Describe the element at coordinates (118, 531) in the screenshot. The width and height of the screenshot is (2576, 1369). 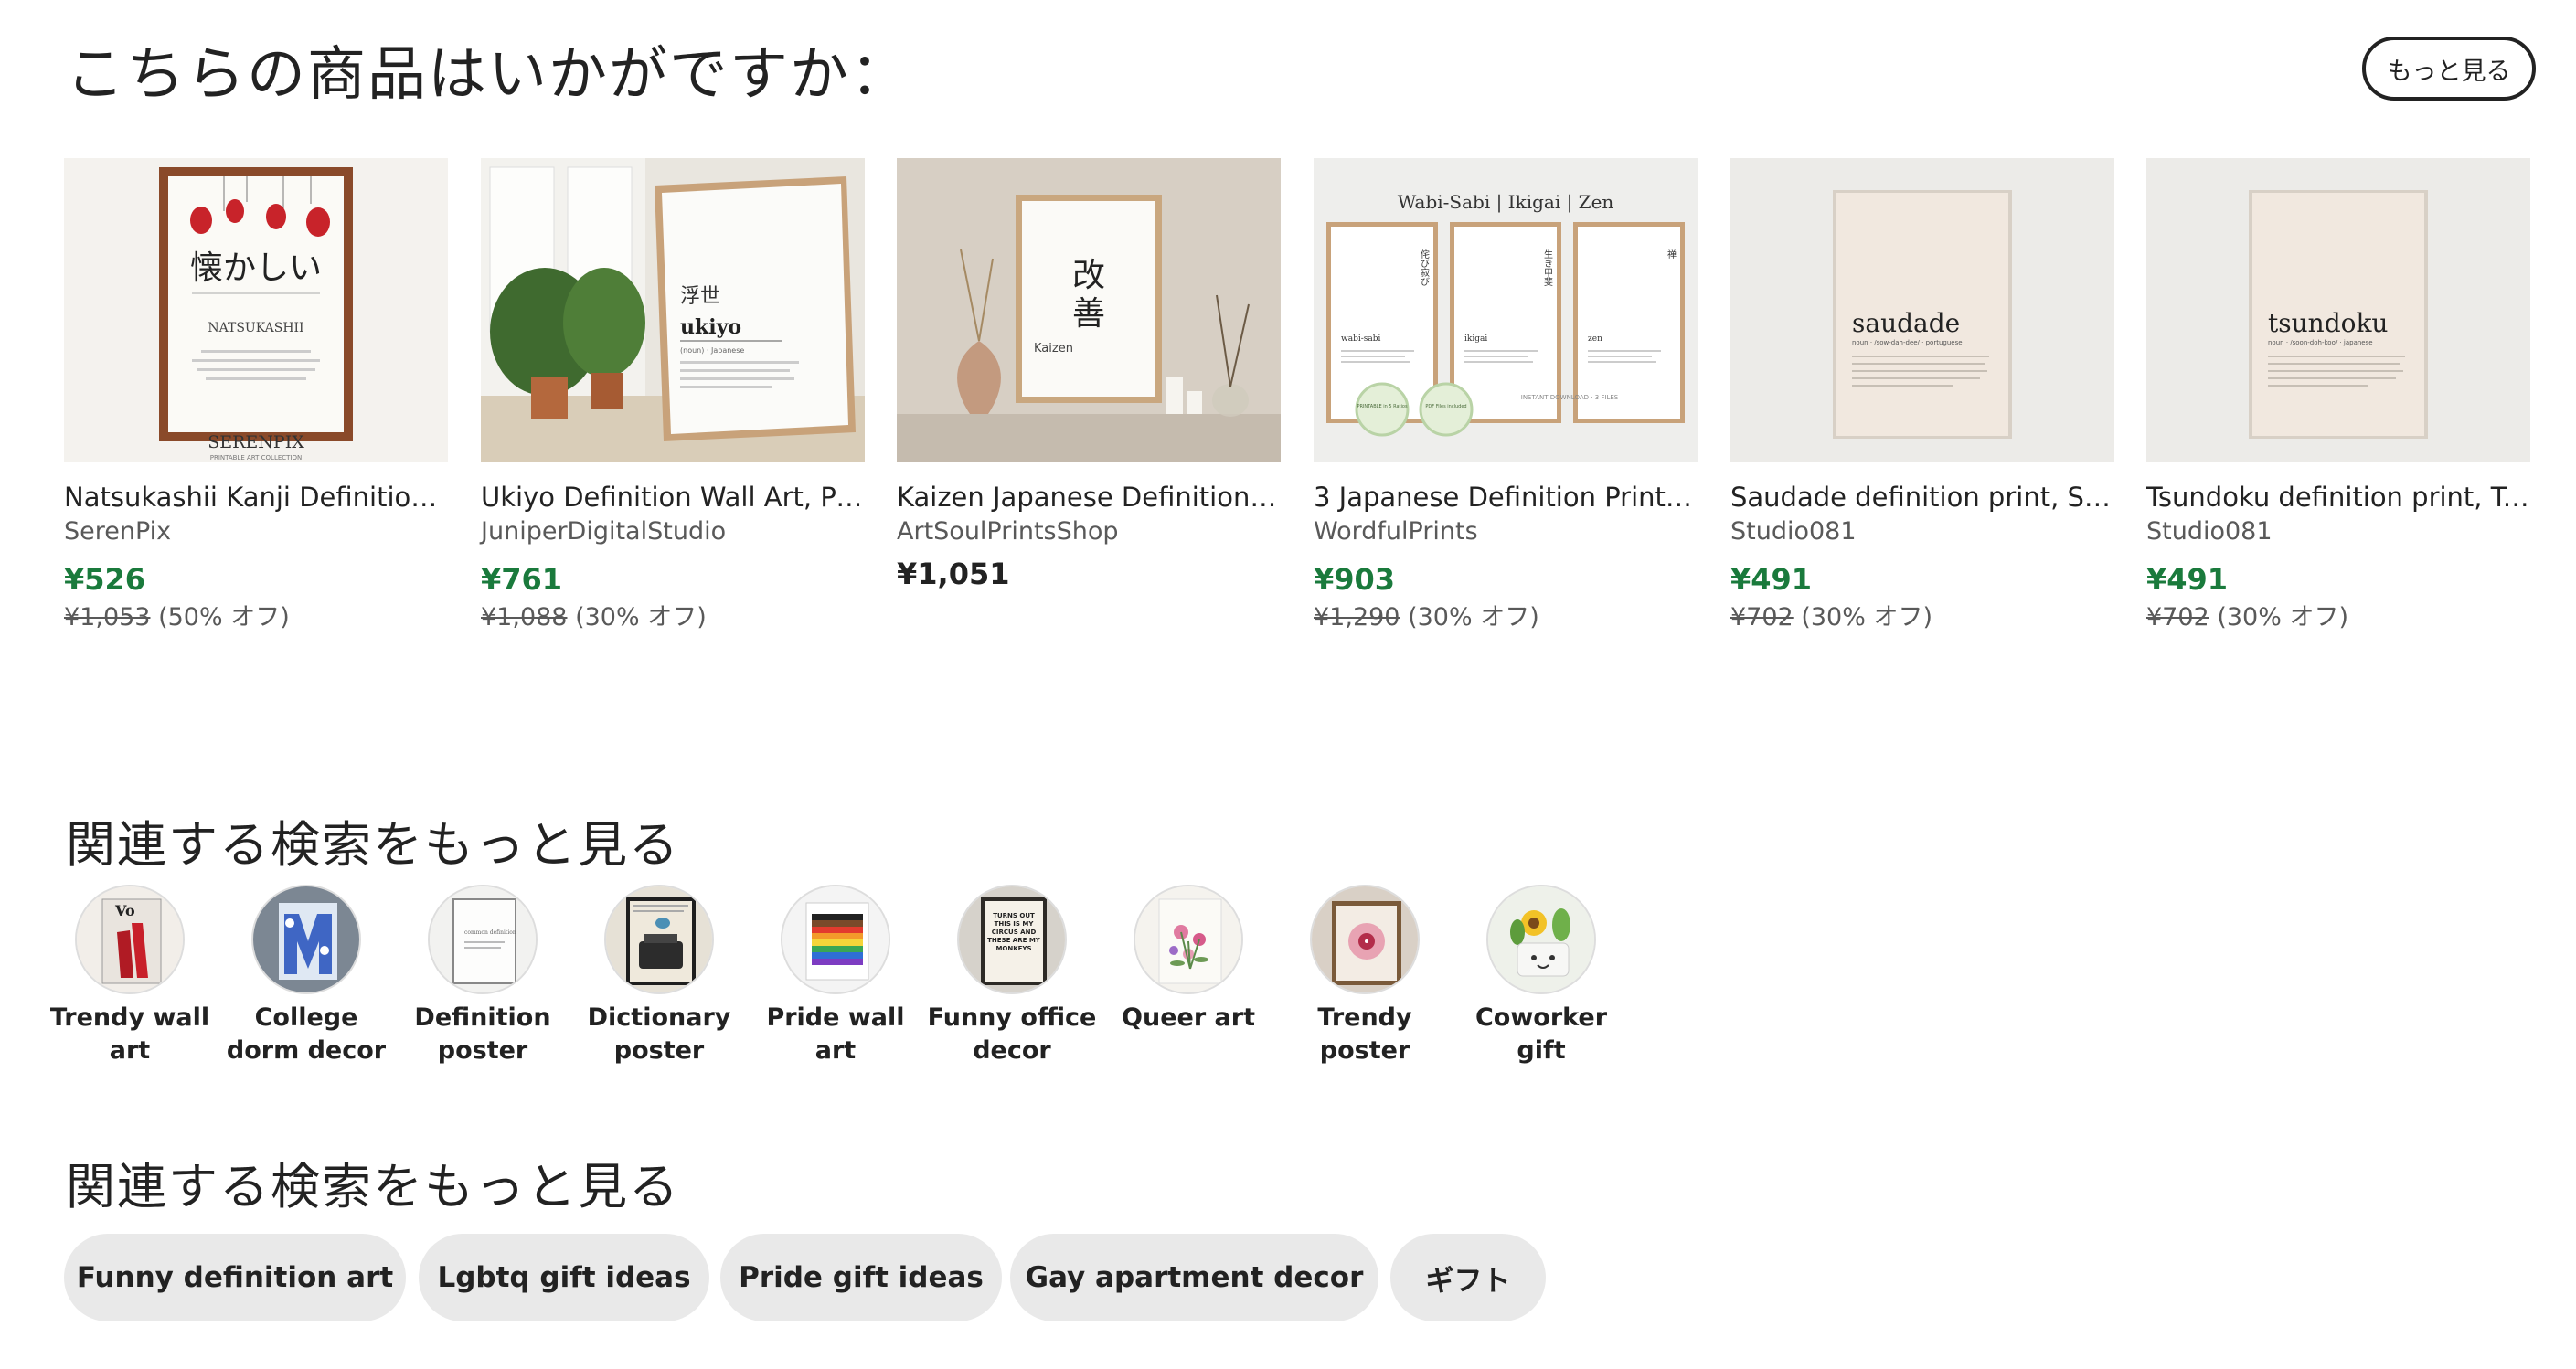
I see `shop-name: SerenPix` at that location.